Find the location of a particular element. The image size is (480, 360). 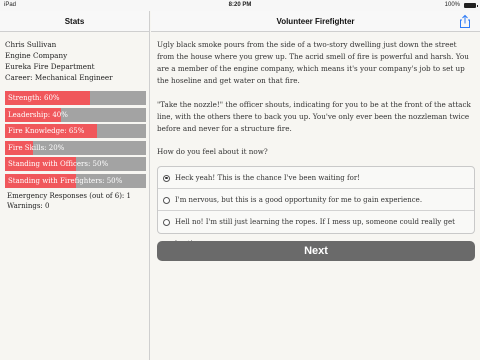

stat-label: Fire Skills: 20% is located at coordinates (36, 147).